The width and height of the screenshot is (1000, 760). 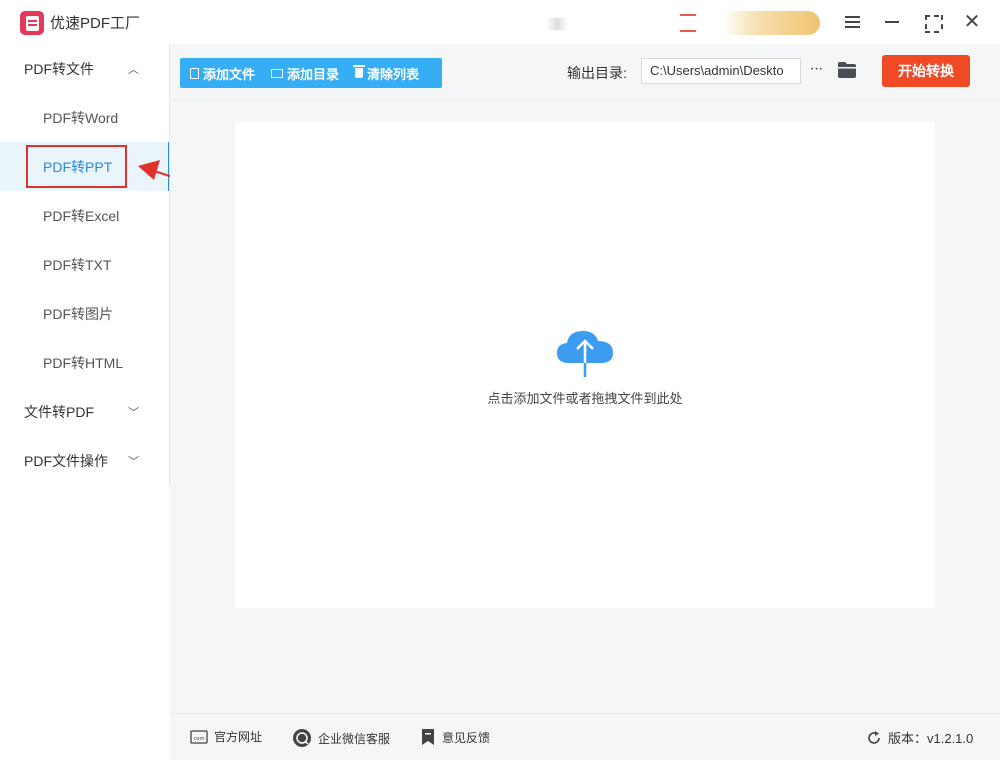 I want to click on blurred-widget-red, so click(x=688, y=23).